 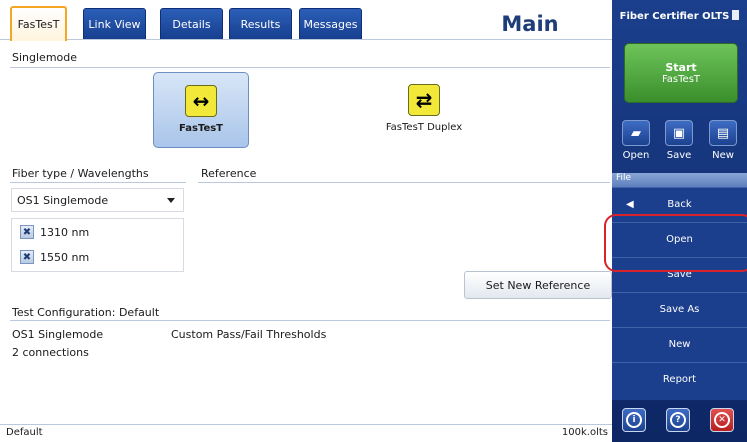 What do you see at coordinates (723, 155) in the screenshot?
I see `new-icon-label: New` at bounding box center [723, 155].